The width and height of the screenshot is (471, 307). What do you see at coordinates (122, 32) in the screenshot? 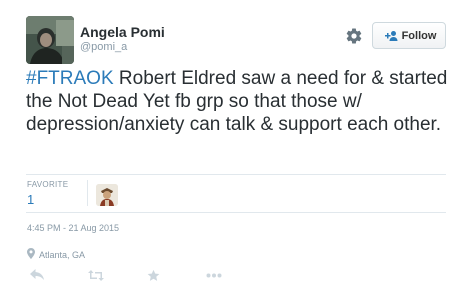
I see `user-name: Angela Pomi` at bounding box center [122, 32].